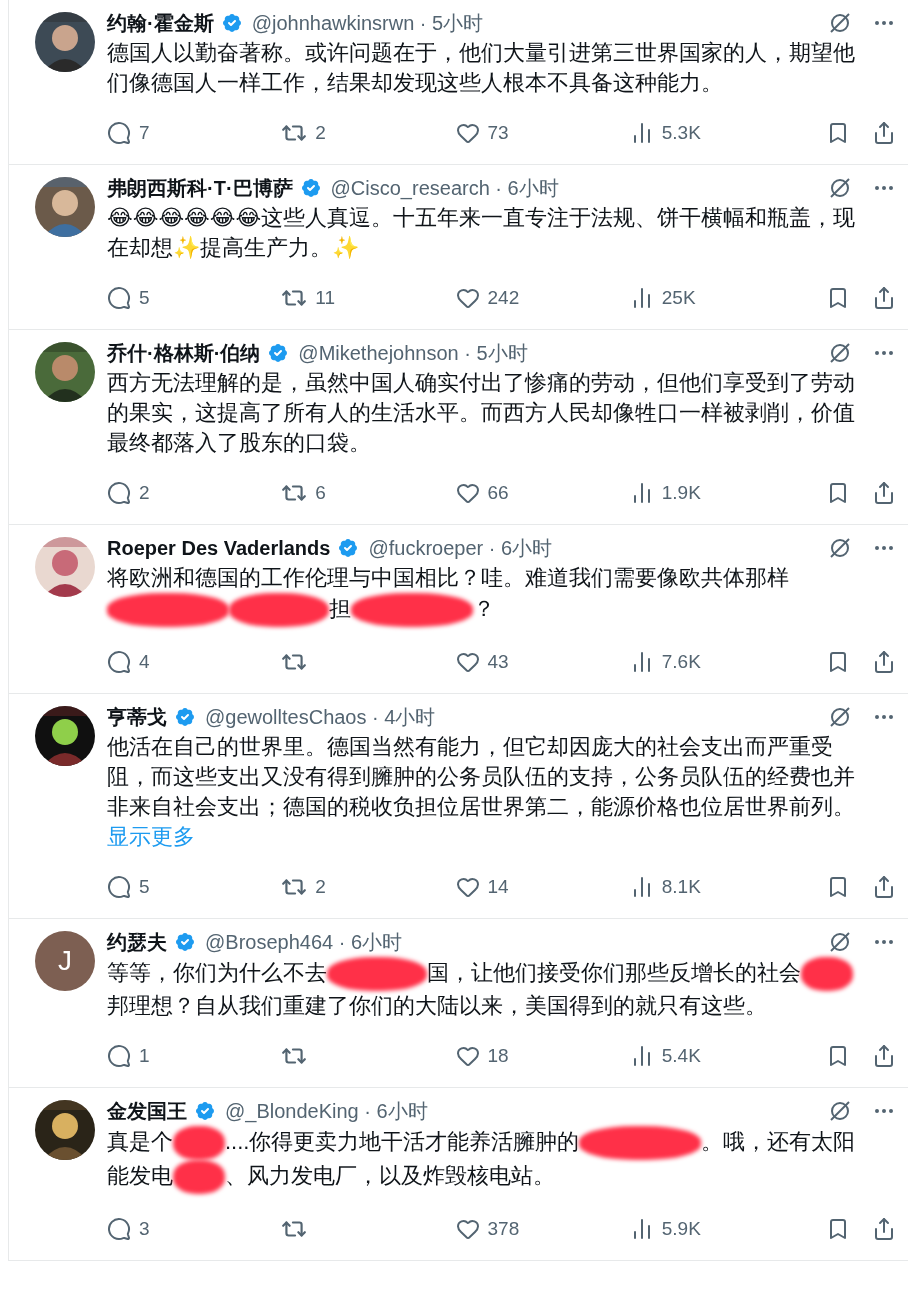  What do you see at coordinates (320, 717) in the screenshot?
I see `handle-time: @gewolltesChaos · 4小时` at bounding box center [320, 717].